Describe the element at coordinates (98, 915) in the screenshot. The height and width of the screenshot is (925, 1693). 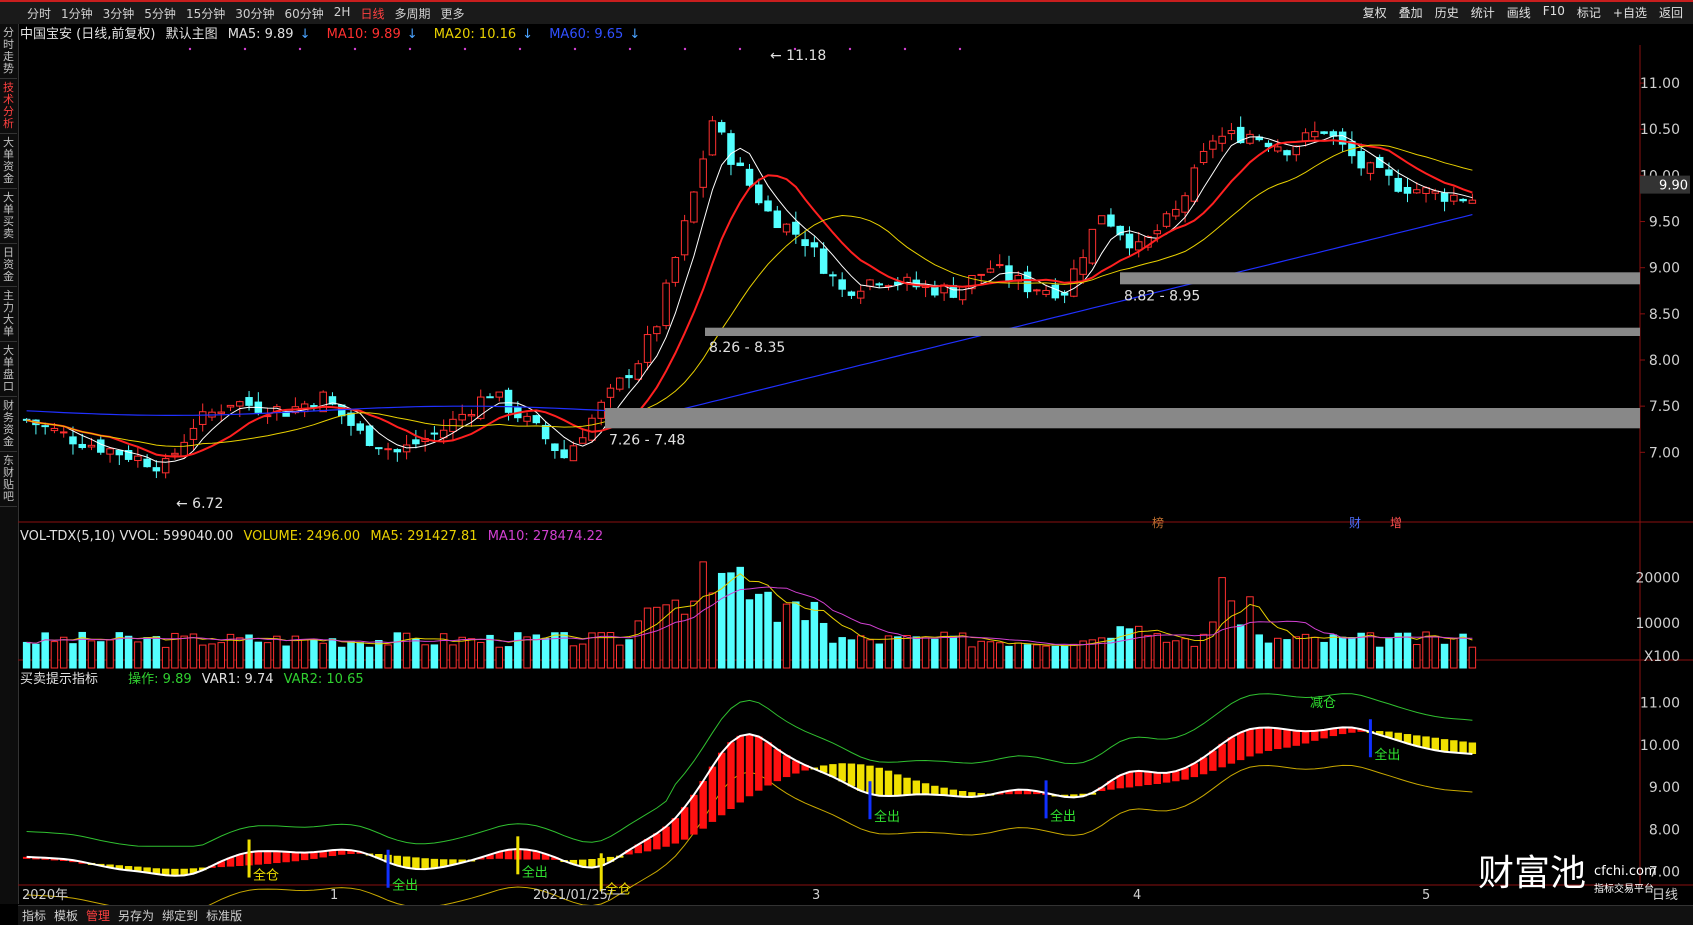
I see `bottom-btn-2: 管理` at that location.